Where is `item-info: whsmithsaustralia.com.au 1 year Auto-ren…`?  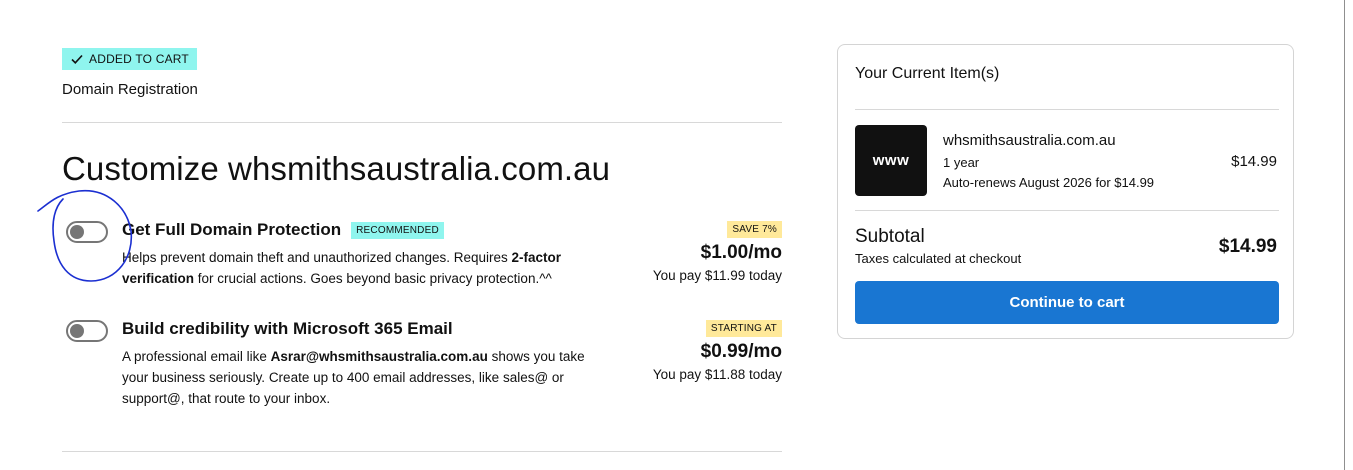
item-info: whsmithsaustralia.com.au 1 year Auto-ren… is located at coordinates (1048, 161).